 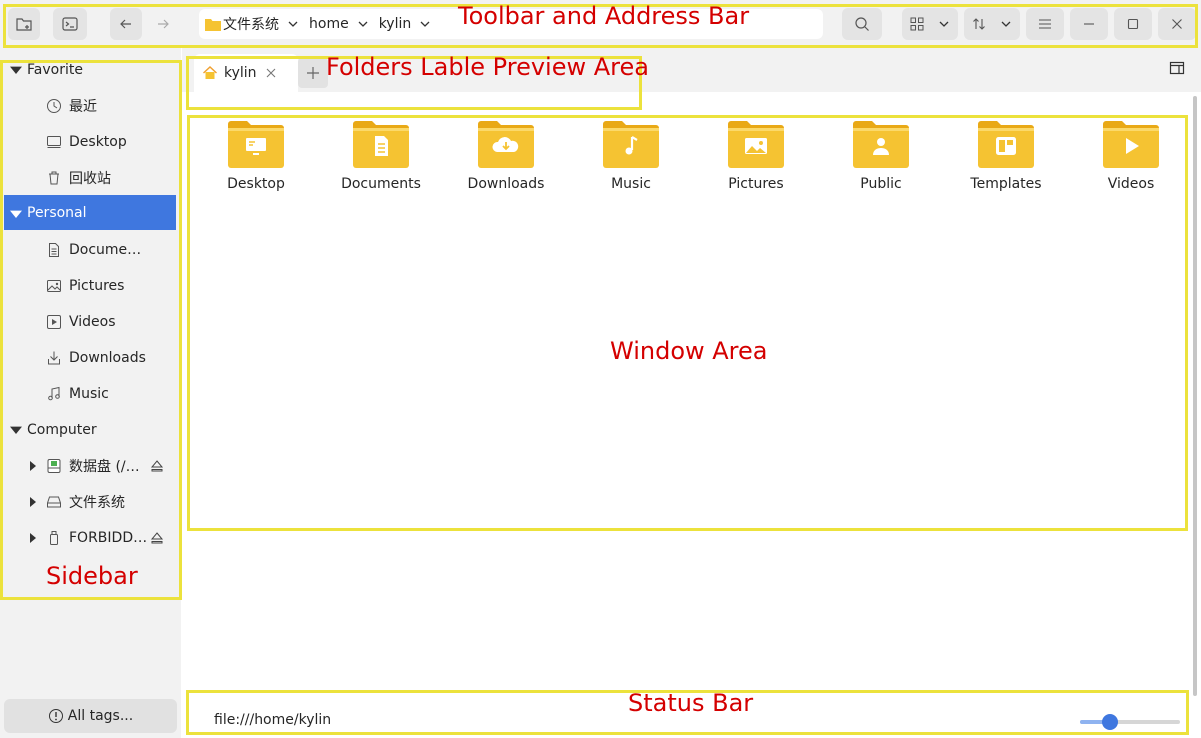 I want to click on person-folder-icon, so click(x=881, y=144).